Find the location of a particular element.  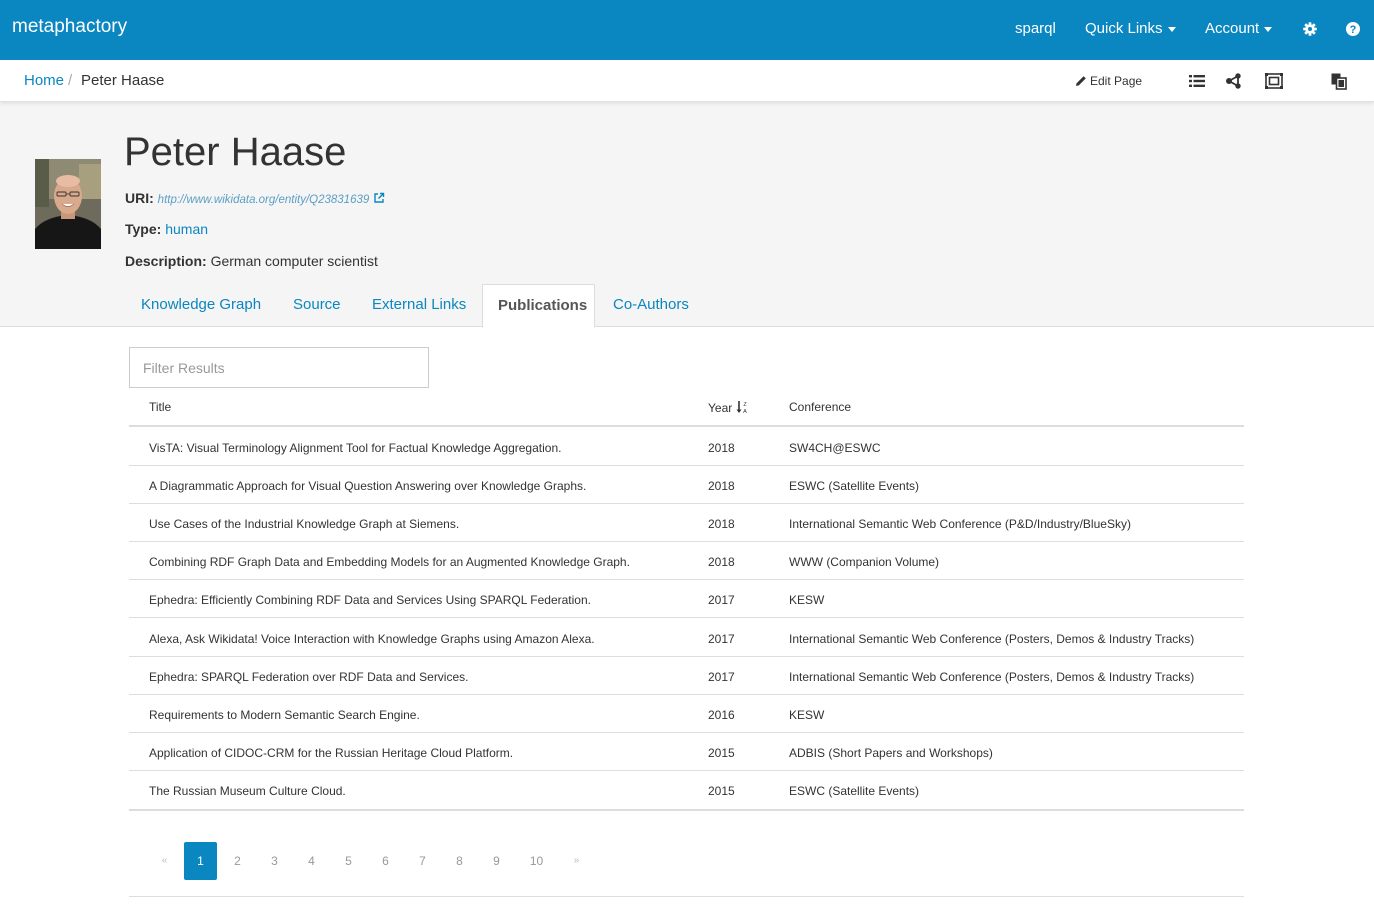

pagination-page-1: 1 is located at coordinates (200, 861).